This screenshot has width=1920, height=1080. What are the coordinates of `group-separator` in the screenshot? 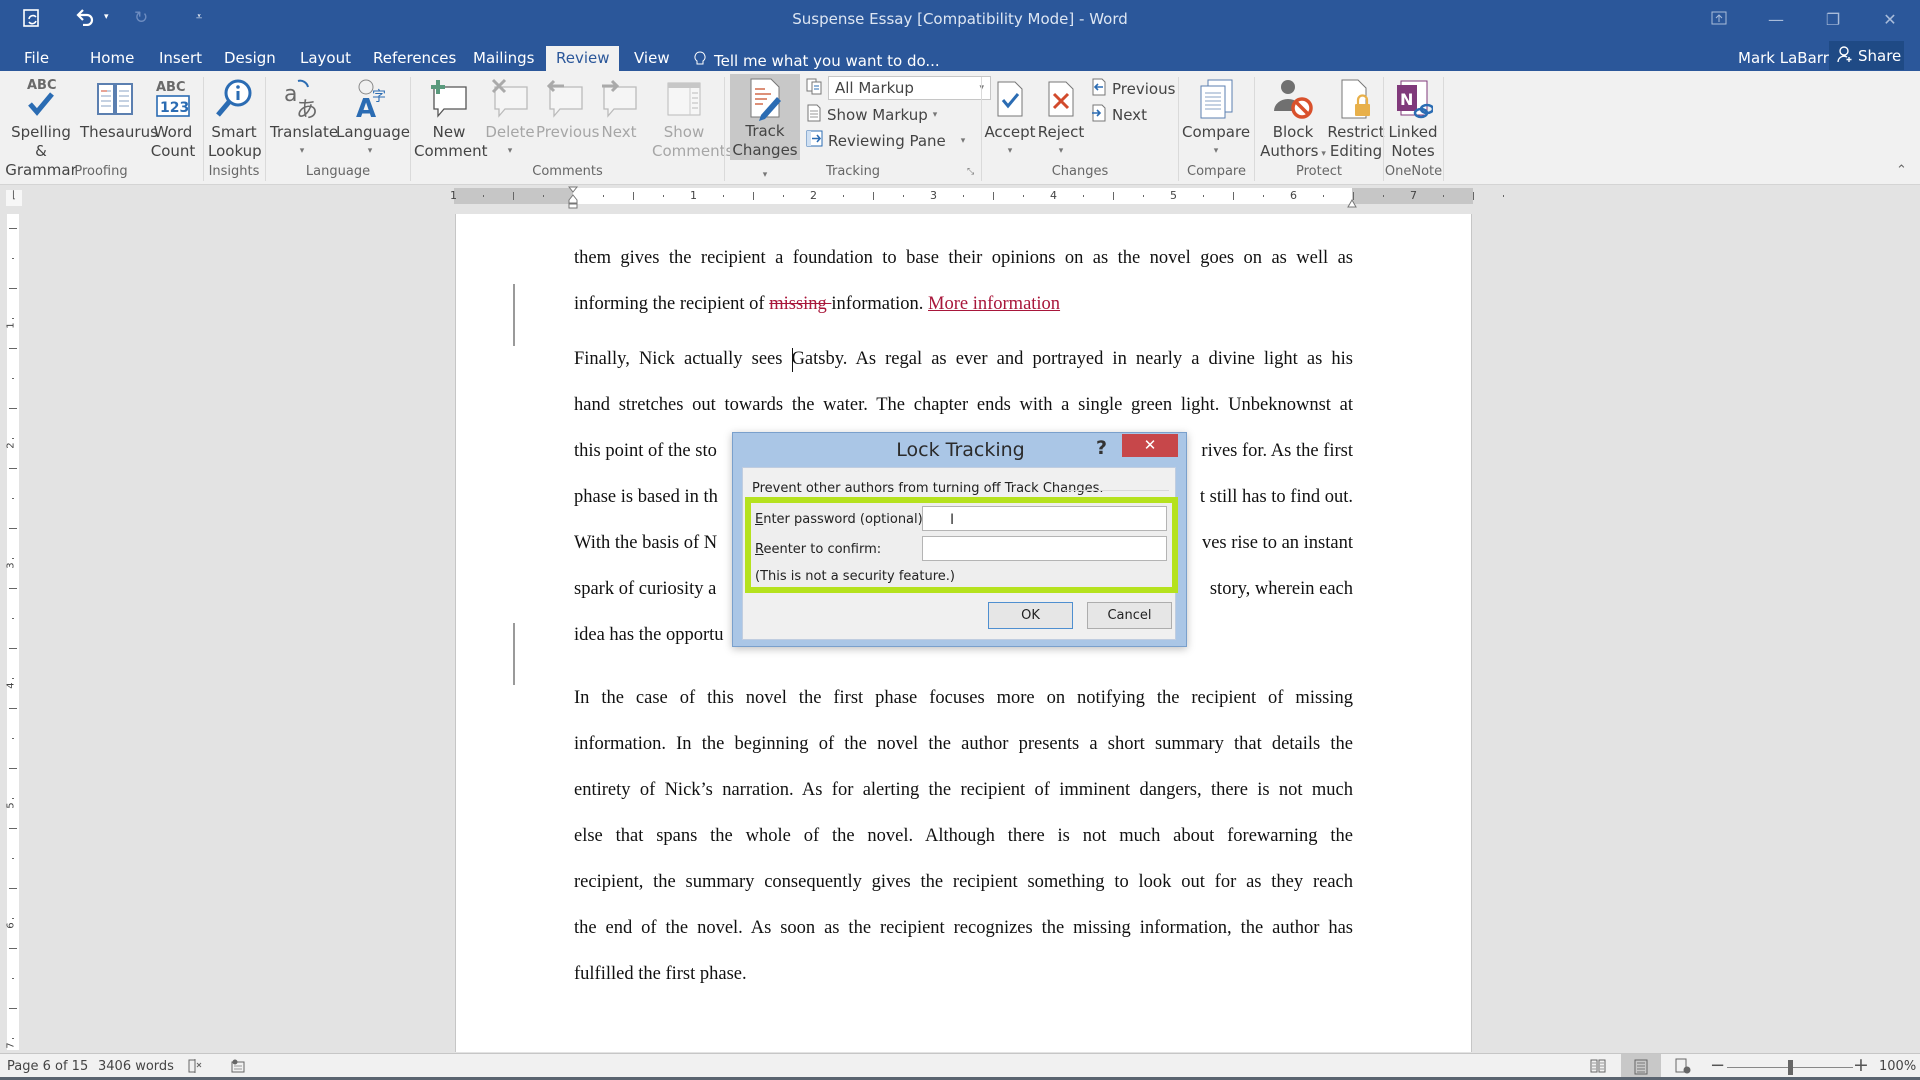 It's located at (1443, 129).